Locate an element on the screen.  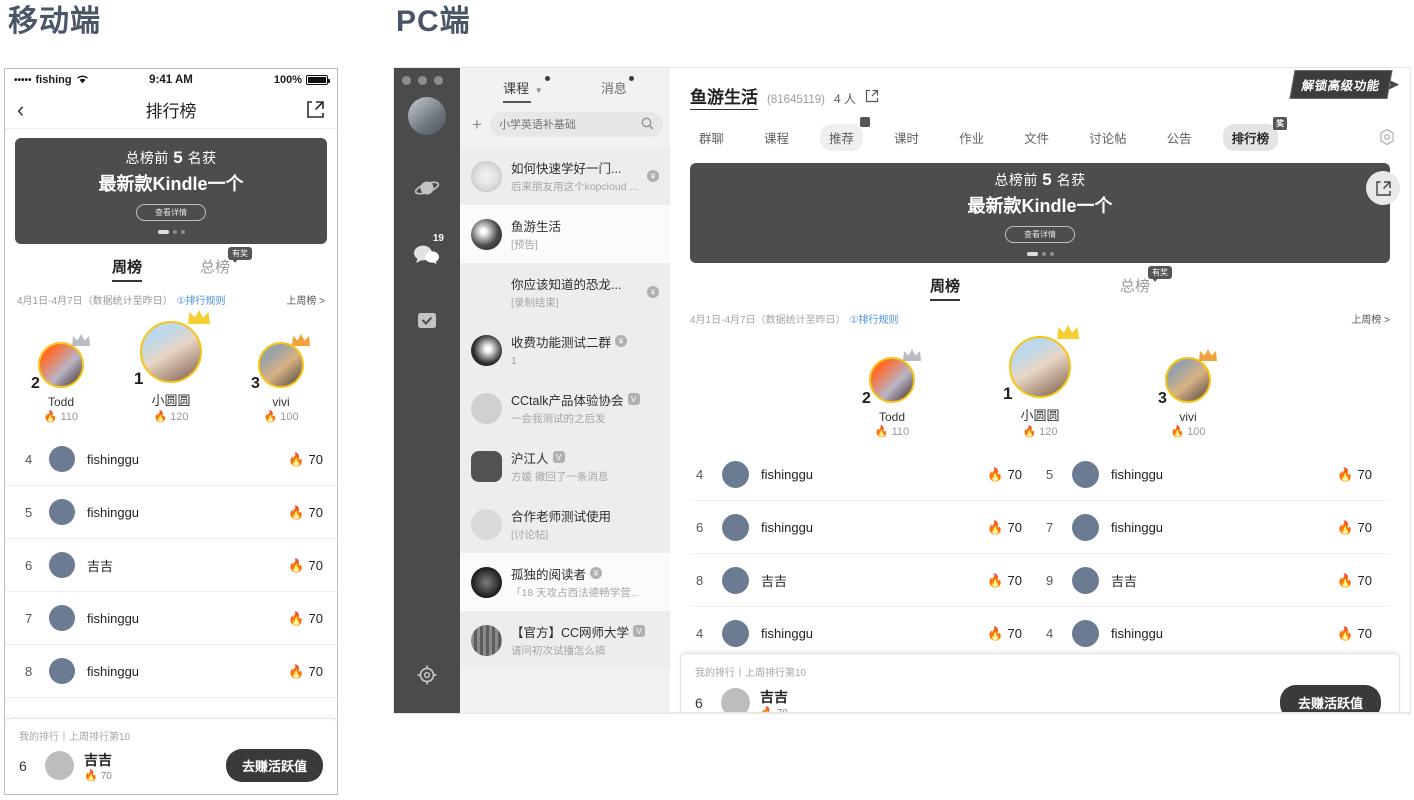
tab-leaderboard: 排行榜 奖 is located at coordinates (1255, 134).